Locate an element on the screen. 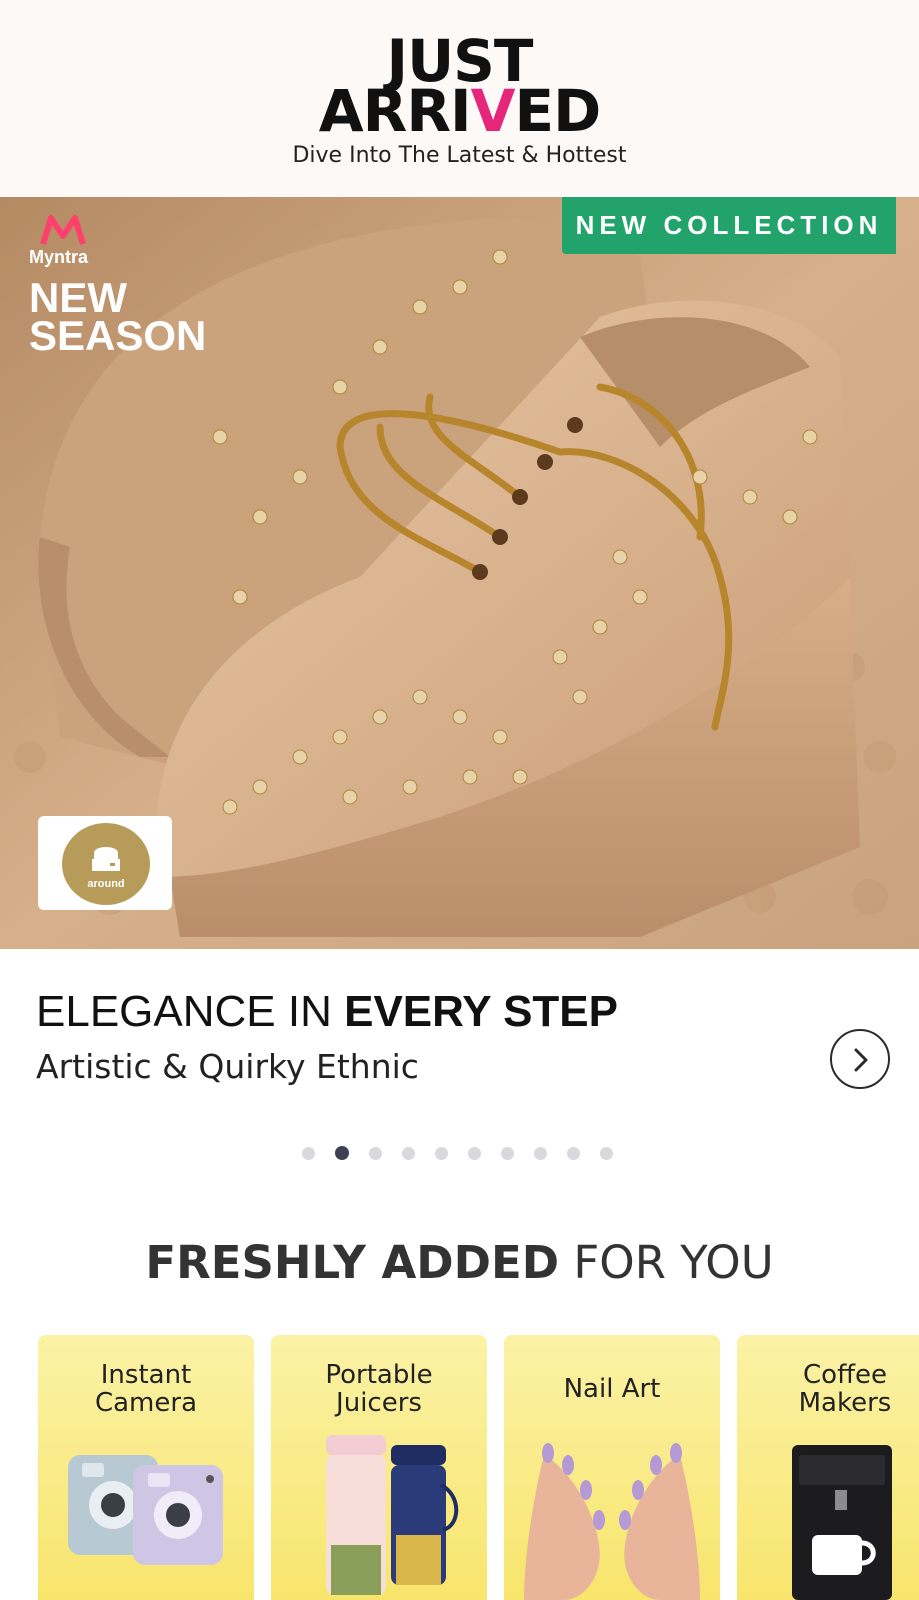 The height and width of the screenshot is (1600, 919). category-card-portable-juicers: Portable Juicers is located at coordinates (379, 1467).